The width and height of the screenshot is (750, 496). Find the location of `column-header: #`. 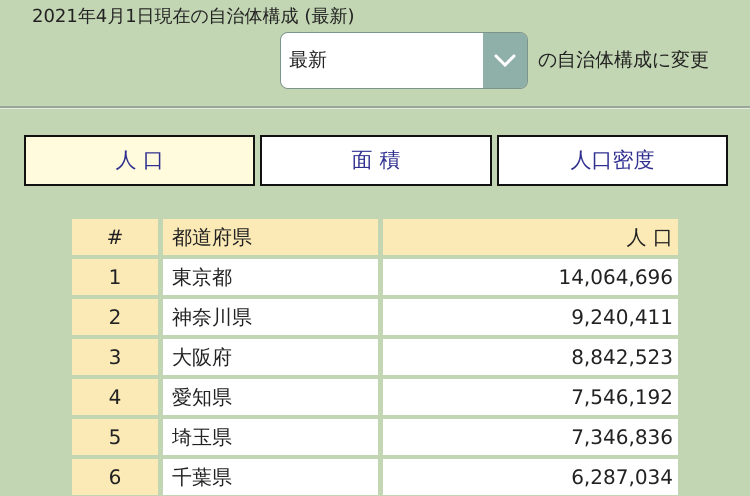

column-header: # is located at coordinates (115, 237).